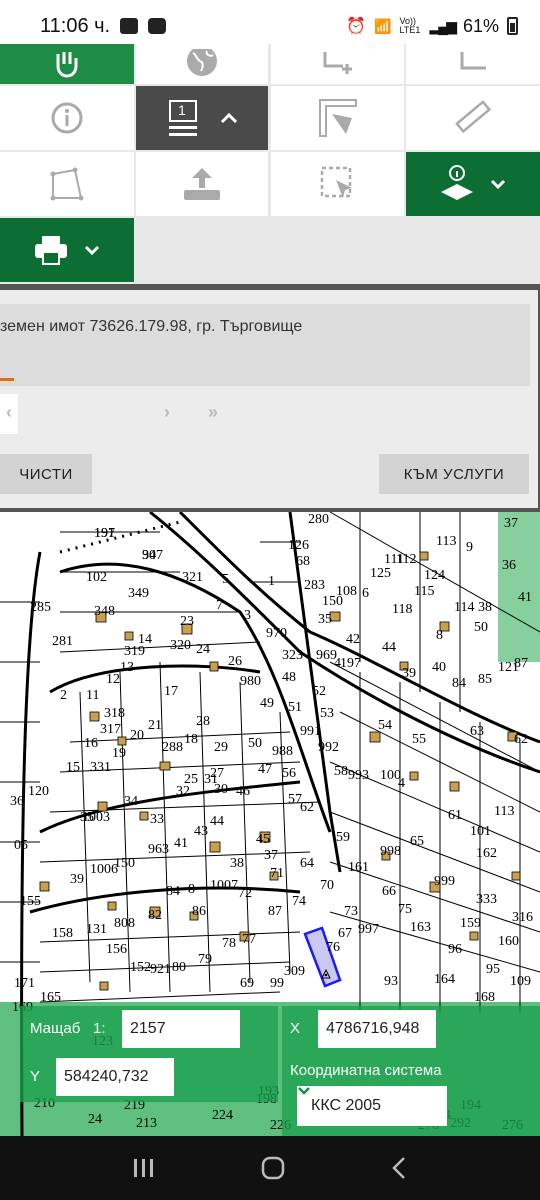 Image resolution: width=540 pixels, height=1200 pixels. What do you see at coordinates (420, 927) in the screenshot?
I see `parcel-number-label: 163` at bounding box center [420, 927].